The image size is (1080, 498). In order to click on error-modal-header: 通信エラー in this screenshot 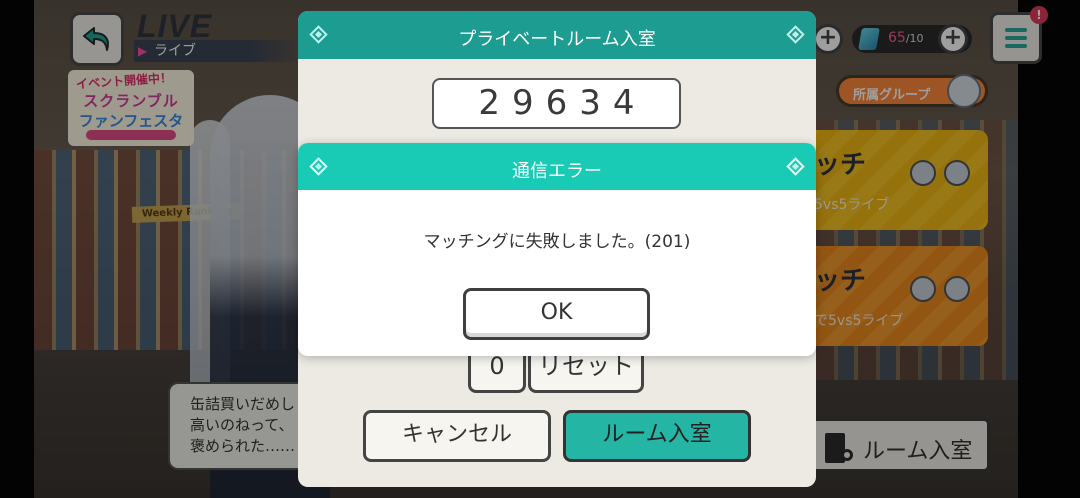, I will do `click(557, 166)`.